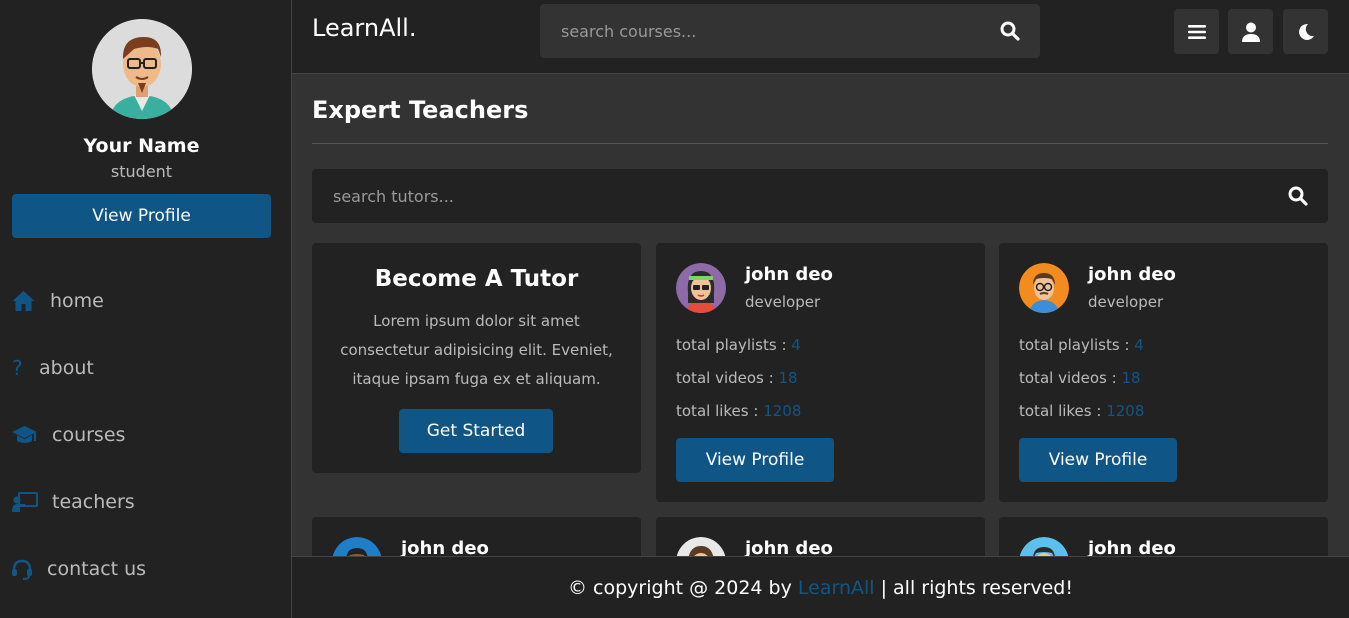  I want to click on profile-role: student, so click(141, 171).